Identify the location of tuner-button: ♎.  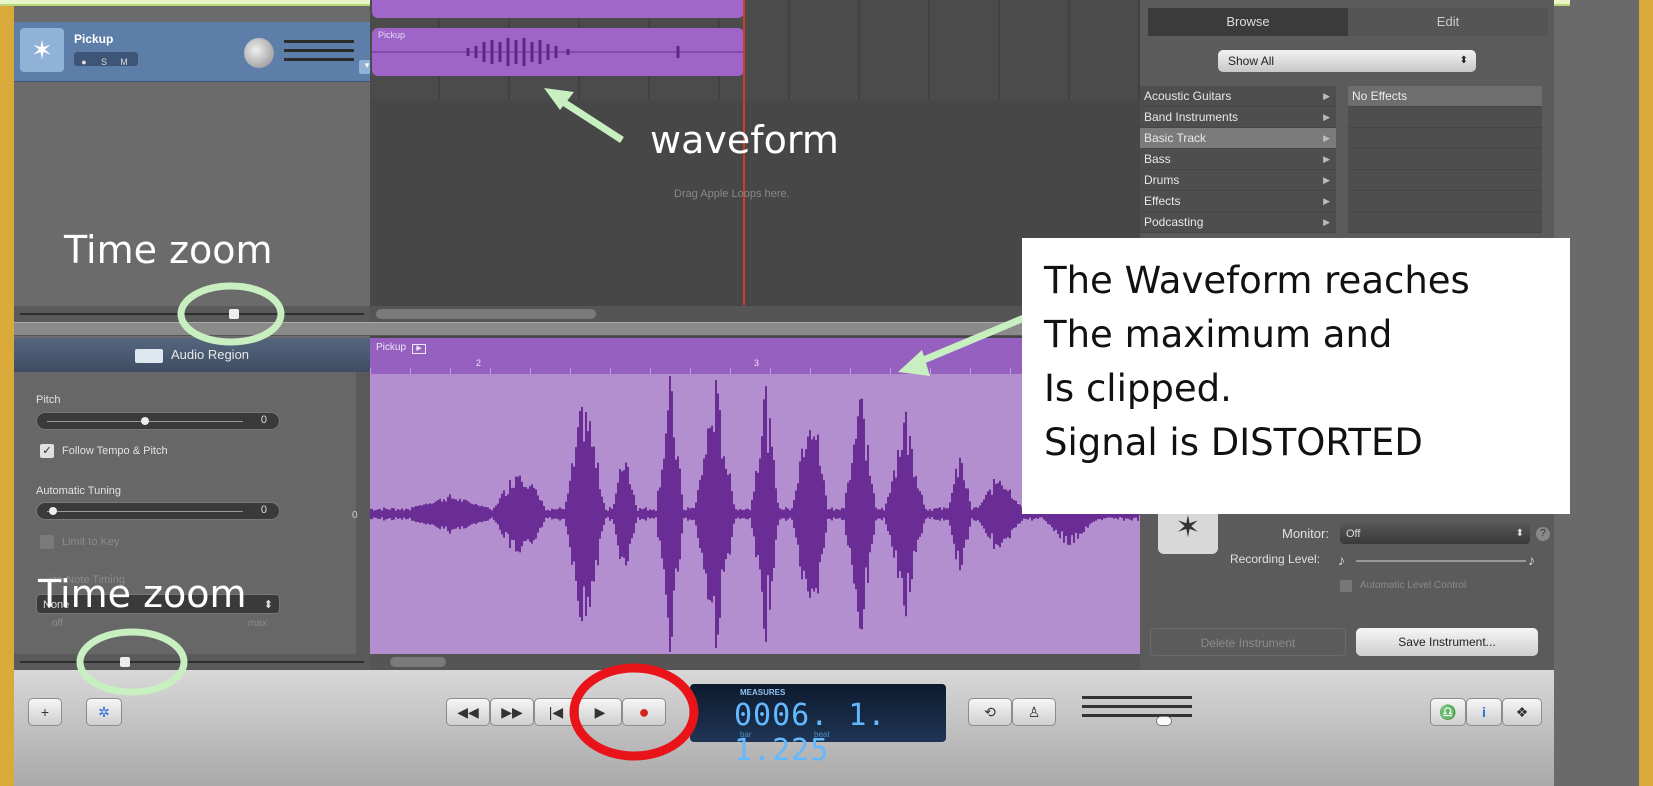
(1448, 712).